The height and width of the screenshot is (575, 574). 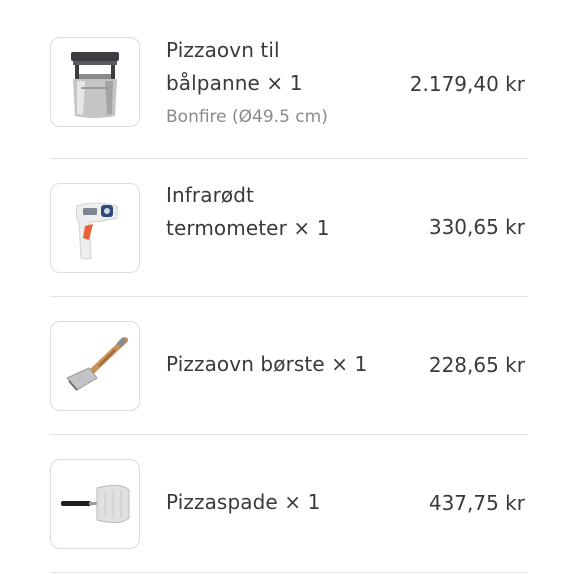 I want to click on item-price: 228,65 kr, so click(x=476, y=365).